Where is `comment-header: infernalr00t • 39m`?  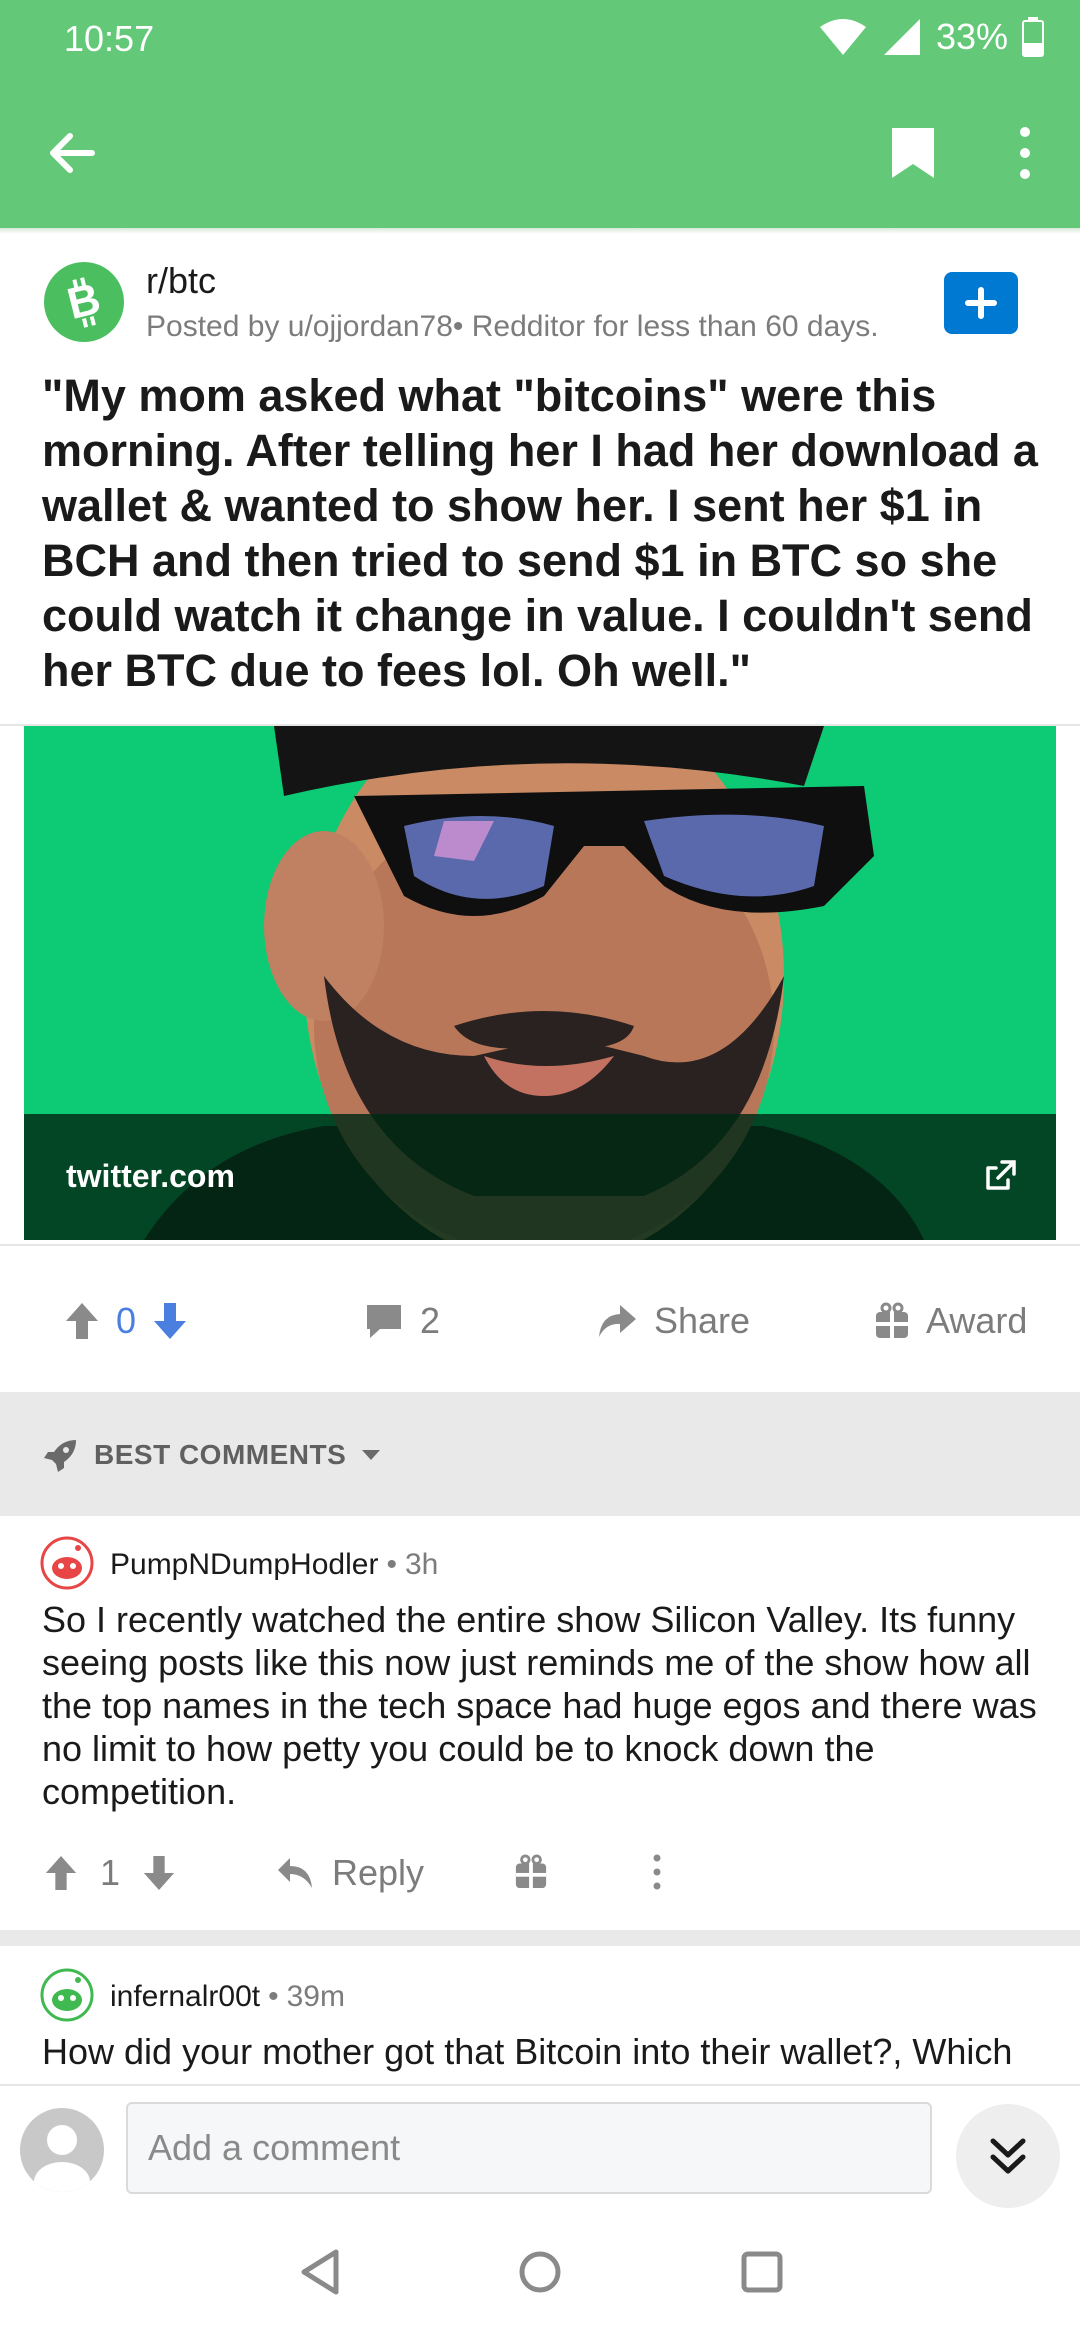
comment-header: infernalr00t • 39m is located at coordinates (227, 1997).